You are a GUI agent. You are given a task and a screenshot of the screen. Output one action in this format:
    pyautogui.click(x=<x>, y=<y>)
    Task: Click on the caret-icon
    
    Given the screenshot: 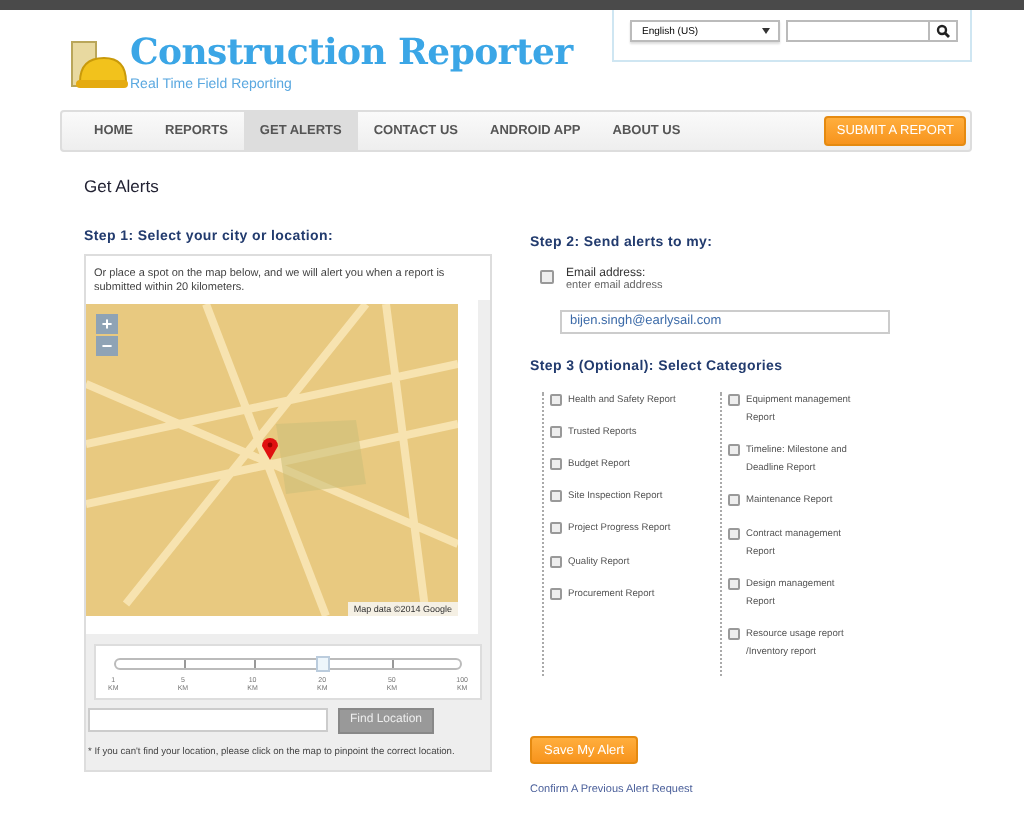 What is the action you would take?
    pyautogui.click(x=766, y=31)
    